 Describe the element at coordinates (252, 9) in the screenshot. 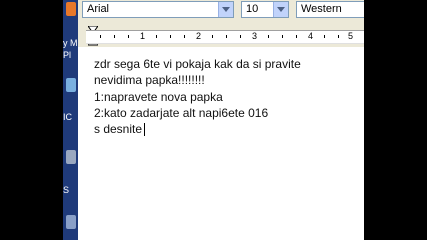

I see `font-size-value: 10` at that location.